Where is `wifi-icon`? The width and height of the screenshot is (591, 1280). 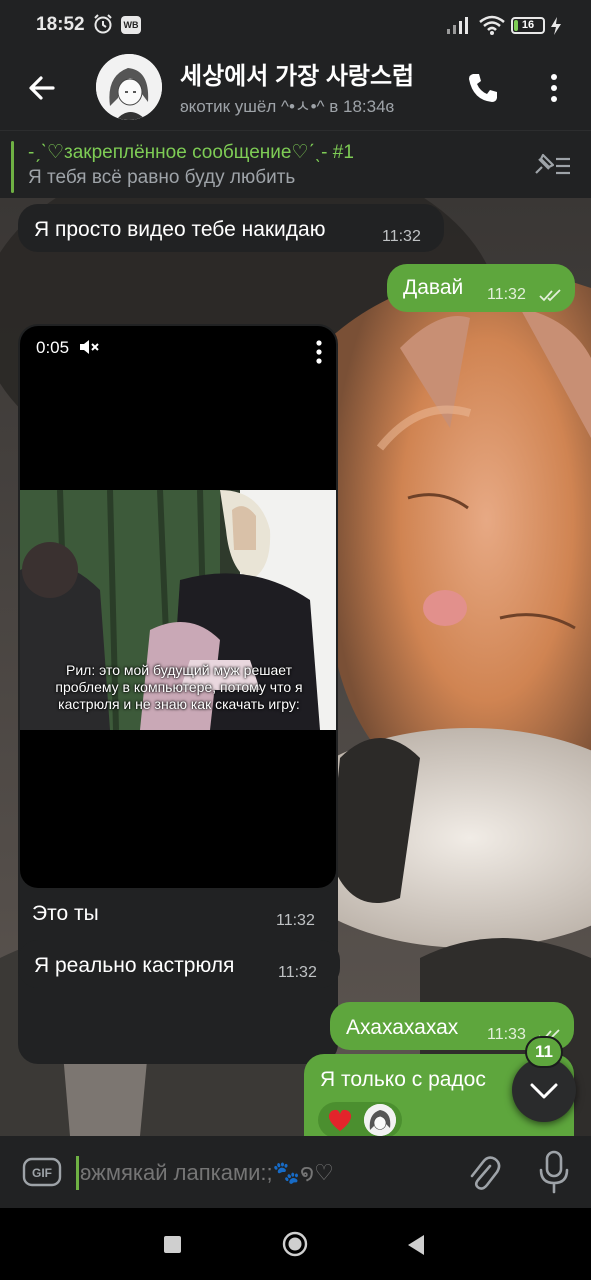
wifi-icon is located at coordinates (492, 25).